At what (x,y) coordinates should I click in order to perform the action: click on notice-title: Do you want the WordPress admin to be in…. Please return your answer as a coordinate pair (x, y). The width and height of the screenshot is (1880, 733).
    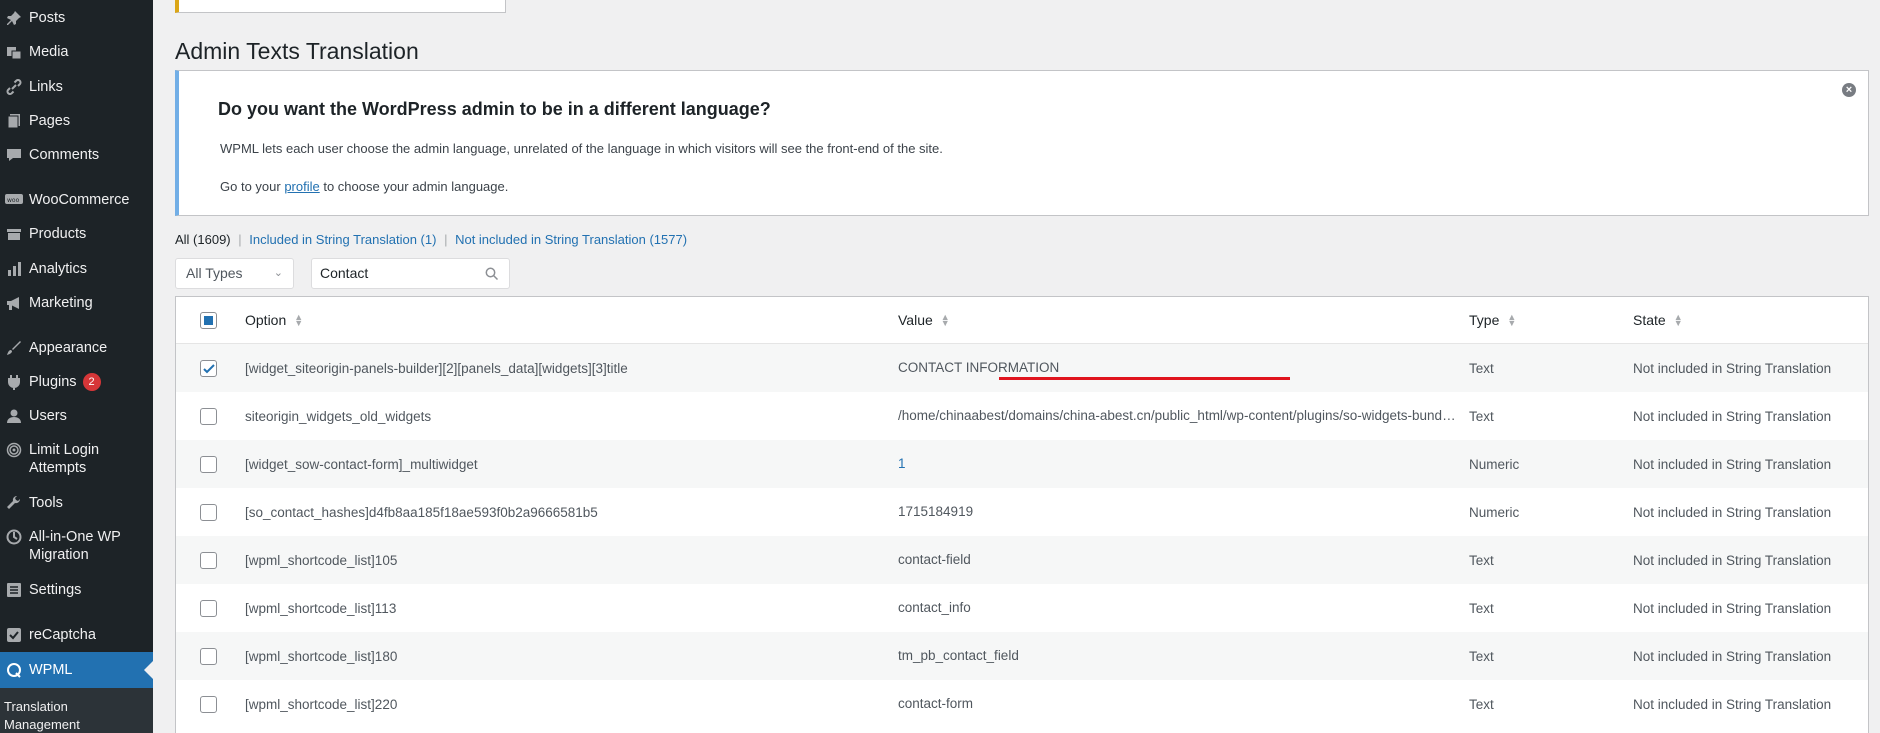
    Looking at the image, I should click on (494, 109).